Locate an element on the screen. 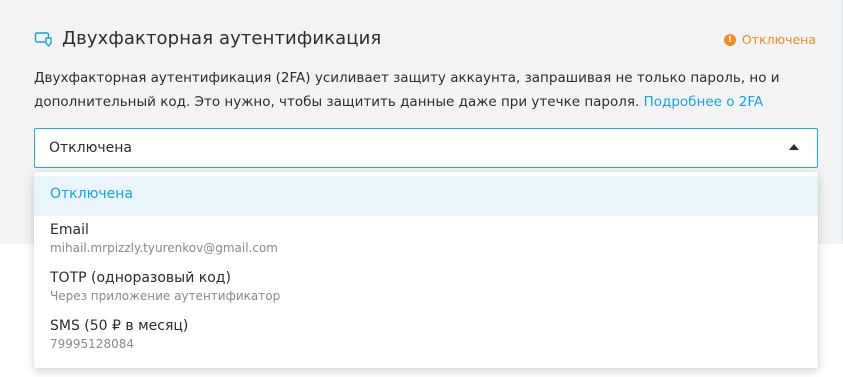  shield-device-icon is located at coordinates (43, 39).